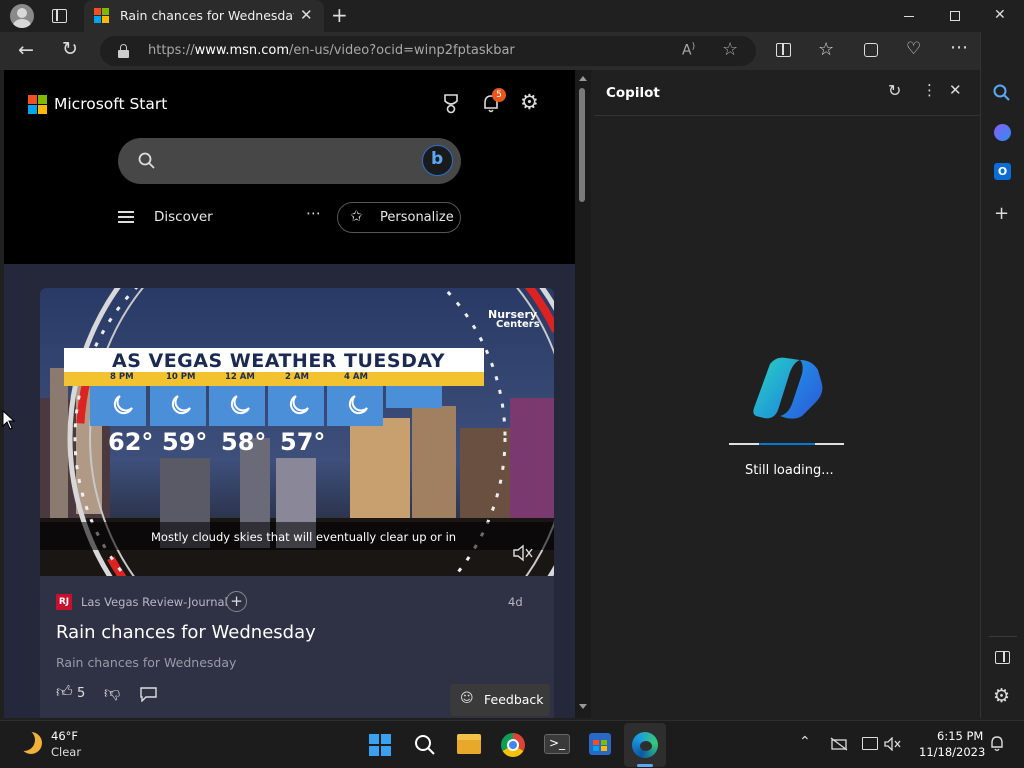  What do you see at coordinates (955, 90) in the screenshot?
I see `close-pane-icon: ✕` at bounding box center [955, 90].